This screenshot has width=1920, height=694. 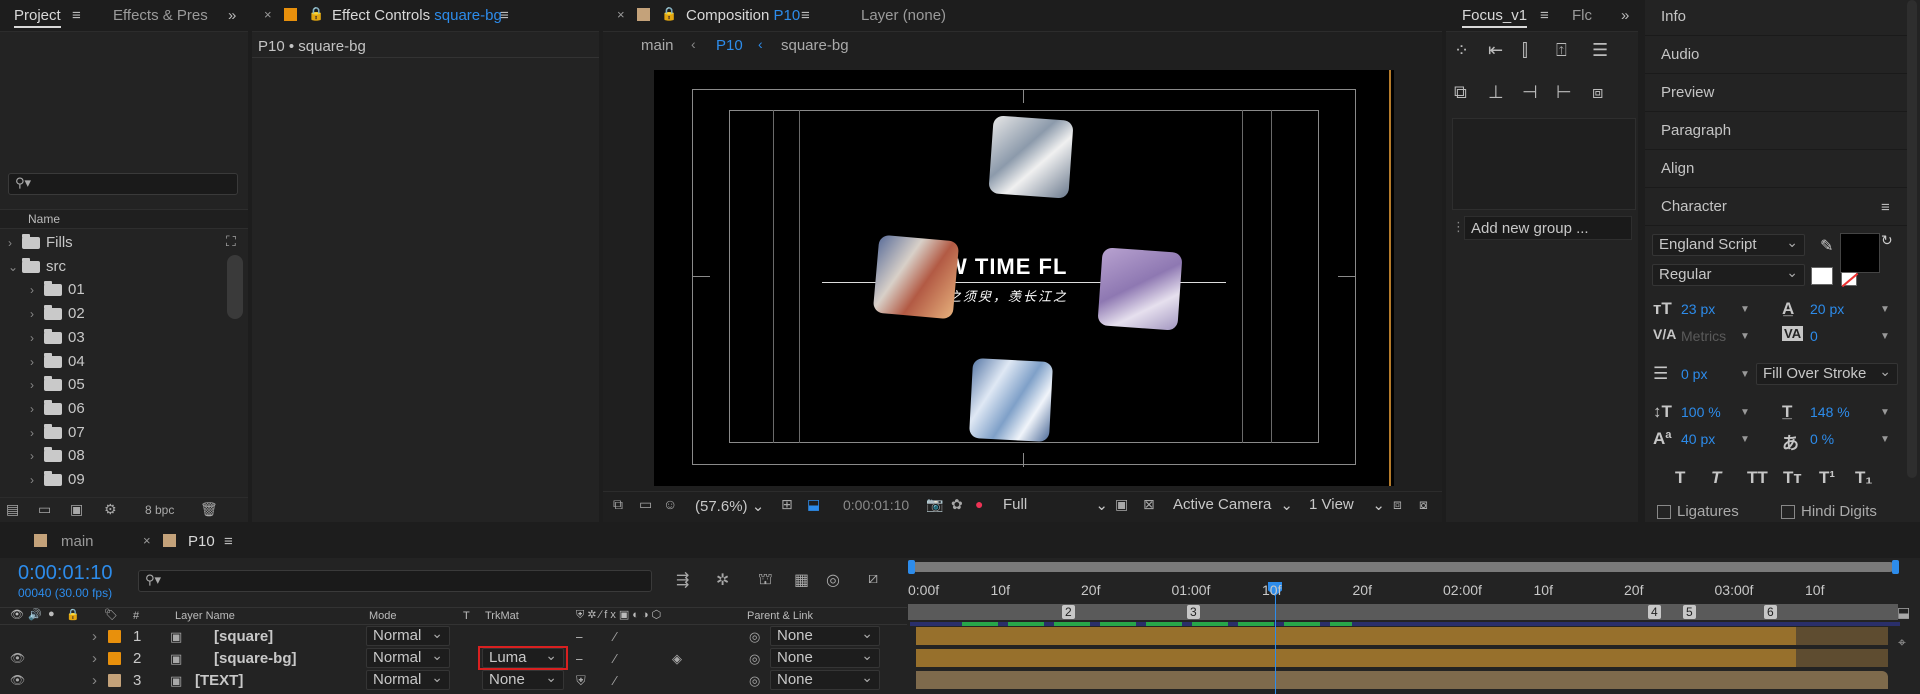 What do you see at coordinates (12, 509) in the screenshot?
I see `interpret-footage-icon: ▤` at bounding box center [12, 509].